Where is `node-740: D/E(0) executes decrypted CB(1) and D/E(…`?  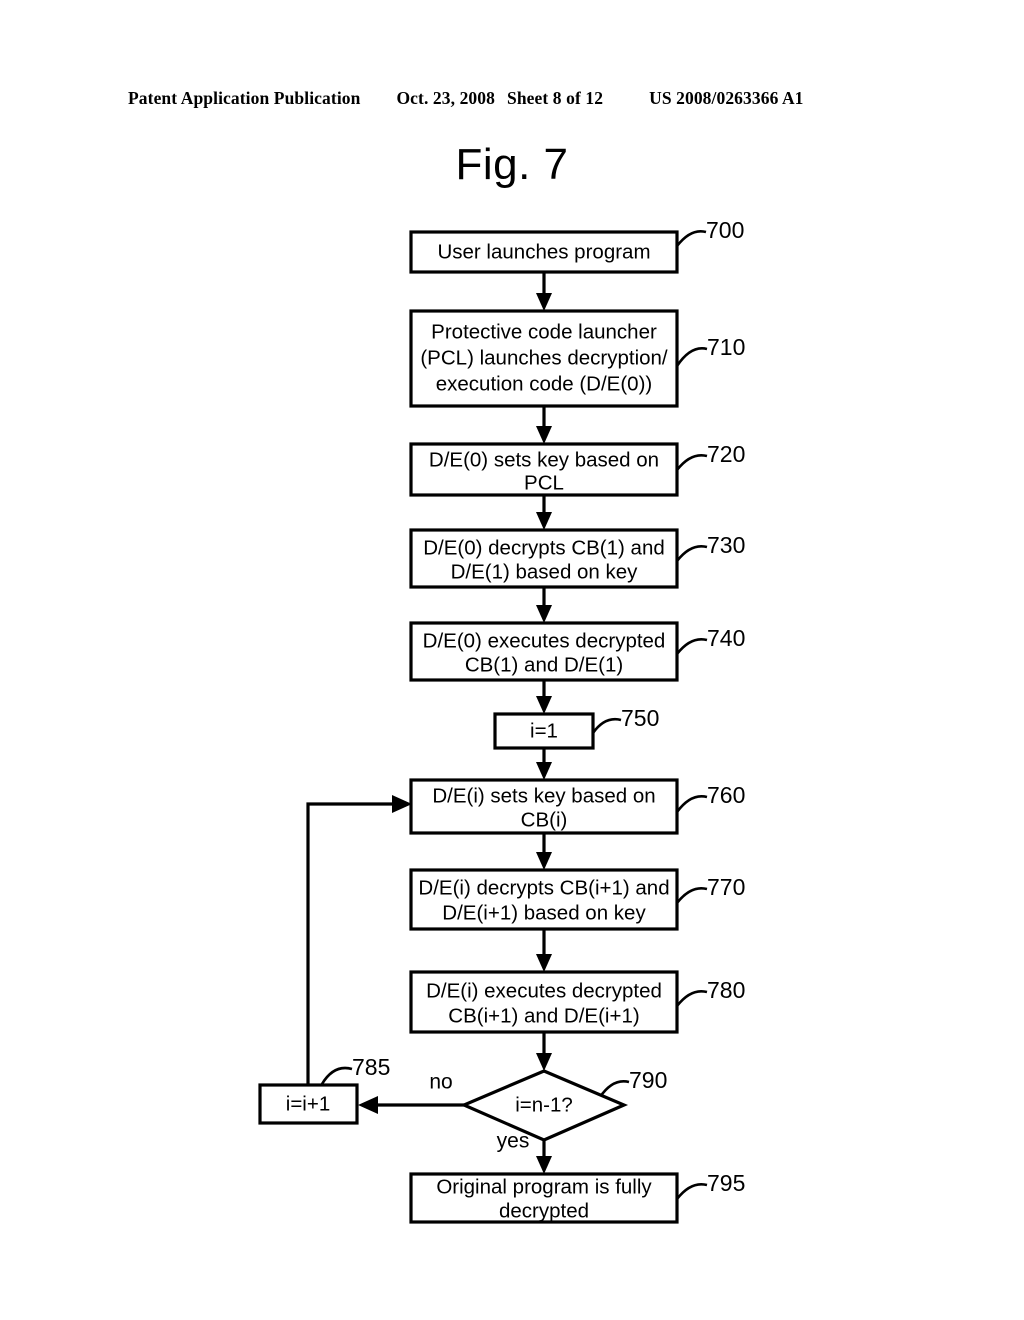 node-740: D/E(0) executes decrypted CB(1) and D/E(… is located at coordinates (544, 651).